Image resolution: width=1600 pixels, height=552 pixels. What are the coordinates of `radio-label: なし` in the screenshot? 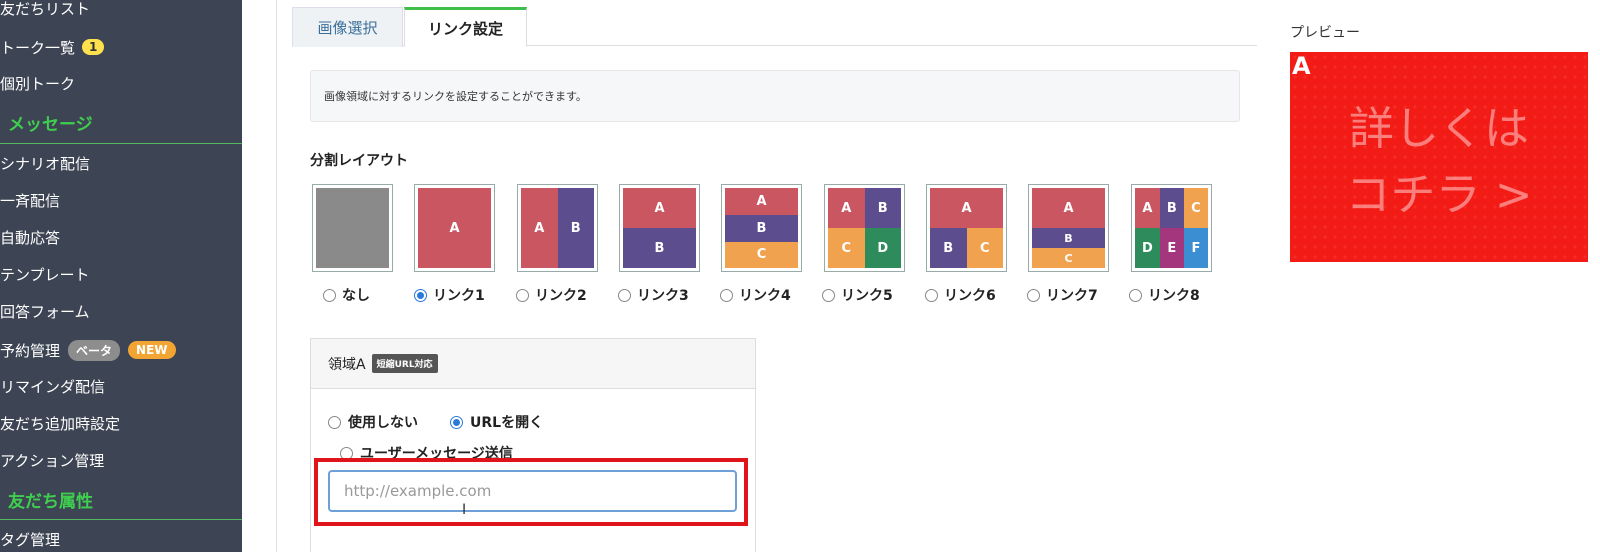 It's located at (356, 296).